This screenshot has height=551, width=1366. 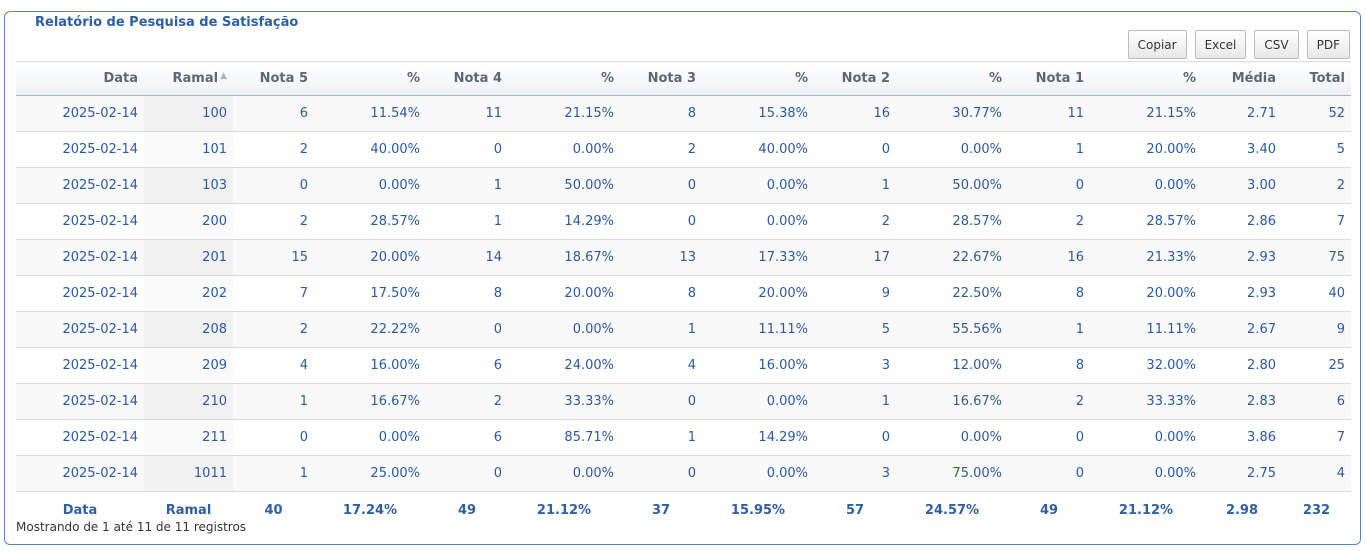 I want to click on col-header-pct1: %, so click(x=1146, y=78).